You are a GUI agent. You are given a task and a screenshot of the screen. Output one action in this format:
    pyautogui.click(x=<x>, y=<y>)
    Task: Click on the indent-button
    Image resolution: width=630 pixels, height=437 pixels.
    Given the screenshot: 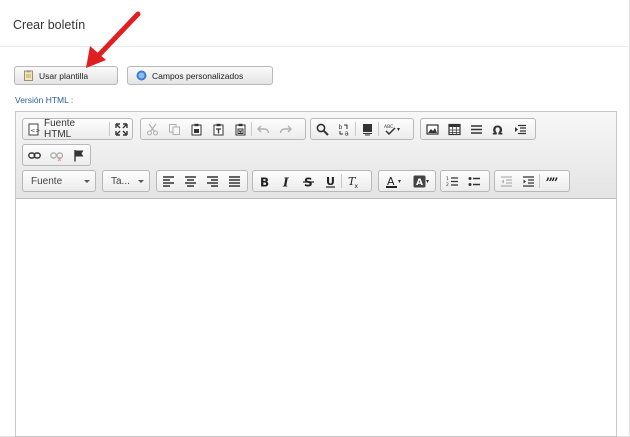 What is the action you would take?
    pyautogui.click(x=528, y=181)
    